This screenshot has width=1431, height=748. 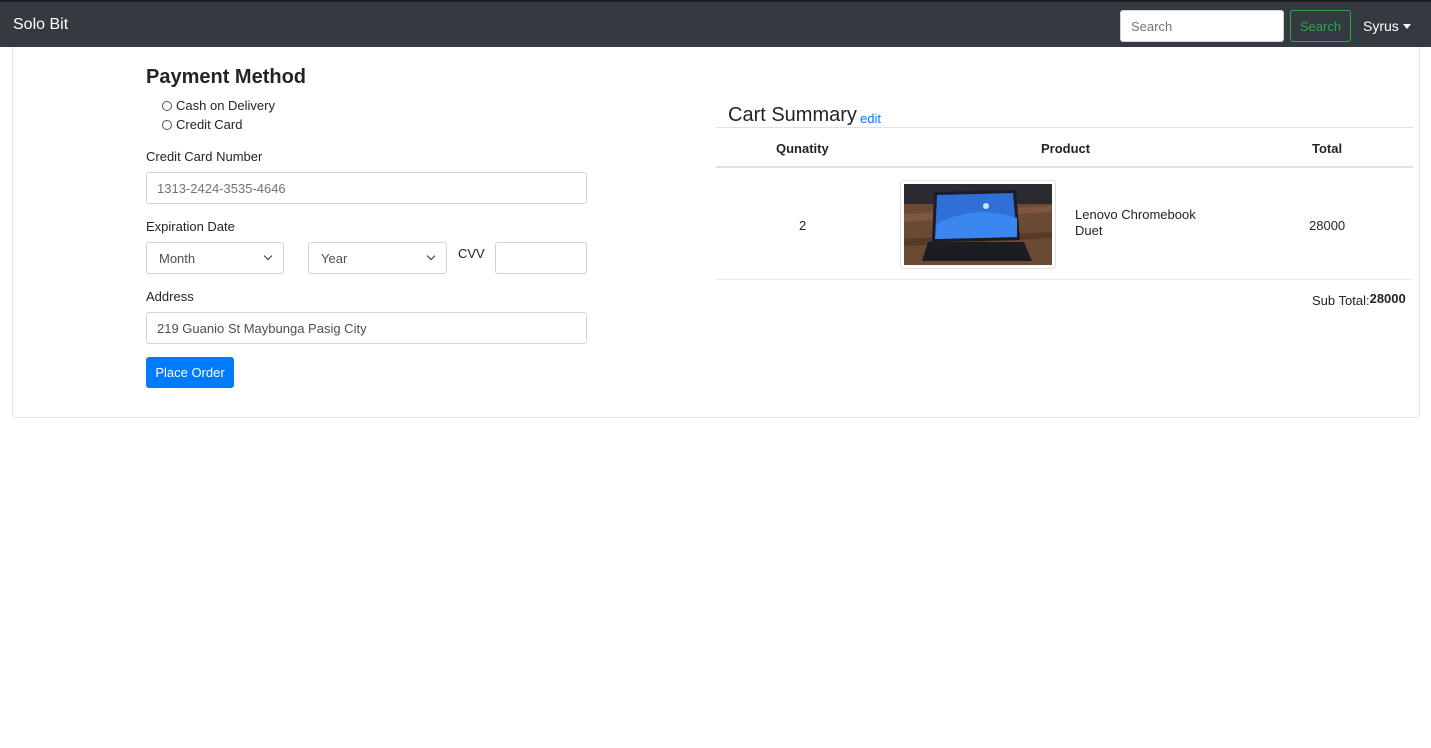 I want to click on payment-method-title: Payment Method, so click(x=226, y=77).